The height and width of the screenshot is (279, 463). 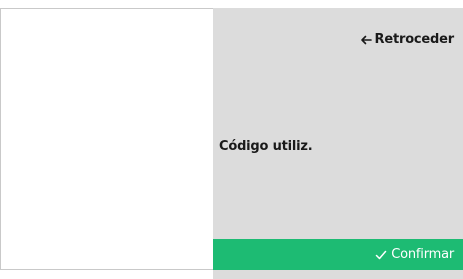 I want to click on confirm-button-label: Confirmar, so click(x=422, y=254).